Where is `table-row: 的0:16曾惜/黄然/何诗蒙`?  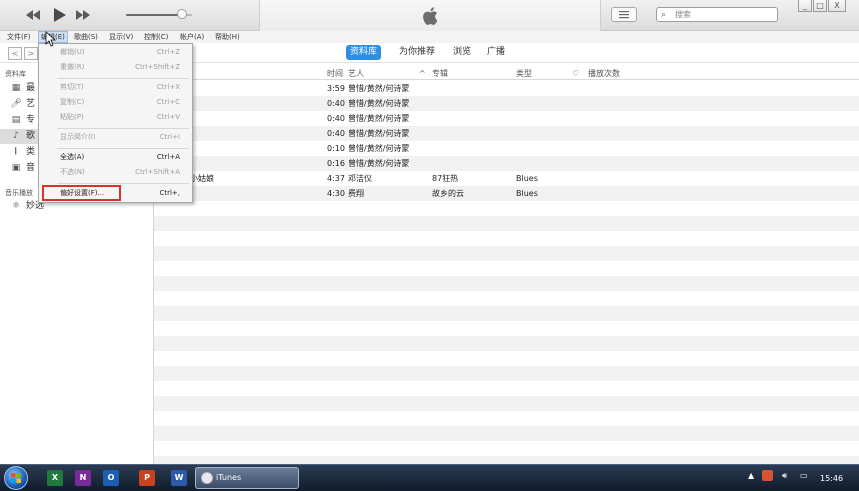
table-row: 的0:16曾惜/黄然/何诗蒙 is located at coordinates (506, 163).